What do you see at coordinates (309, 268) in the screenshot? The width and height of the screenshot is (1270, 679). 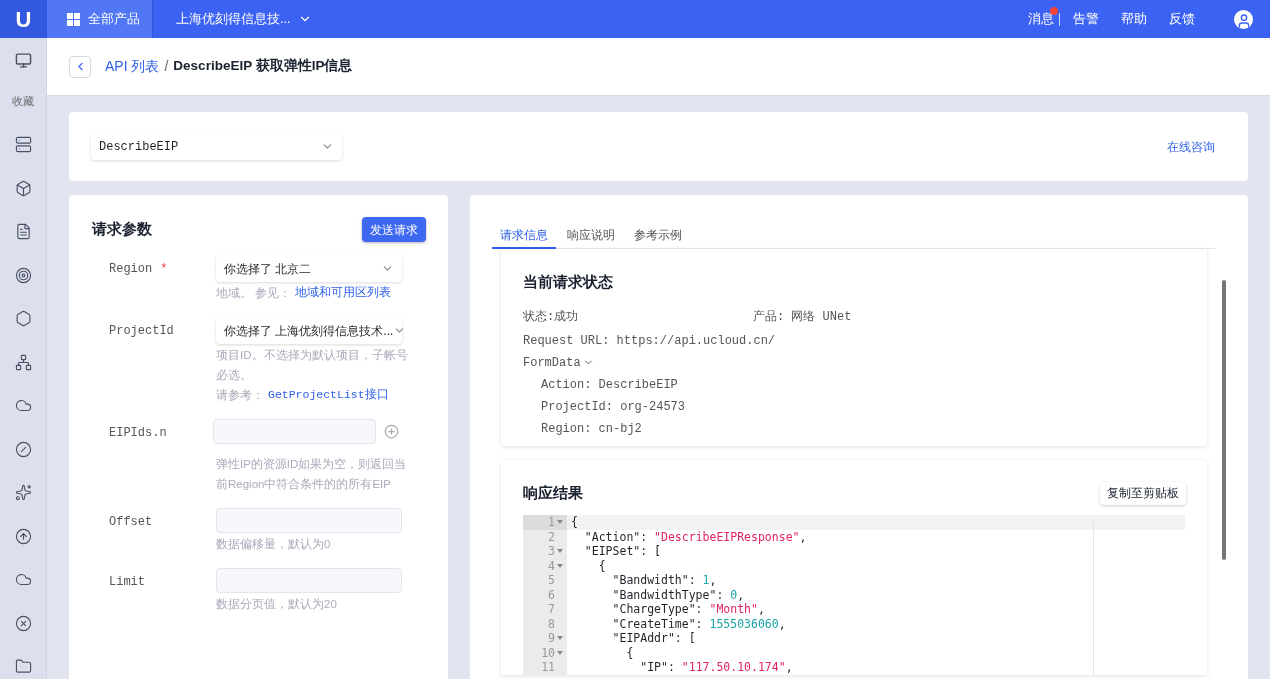 I see `select-field: 你选择了 北京二` at bounding box center [309, 268].